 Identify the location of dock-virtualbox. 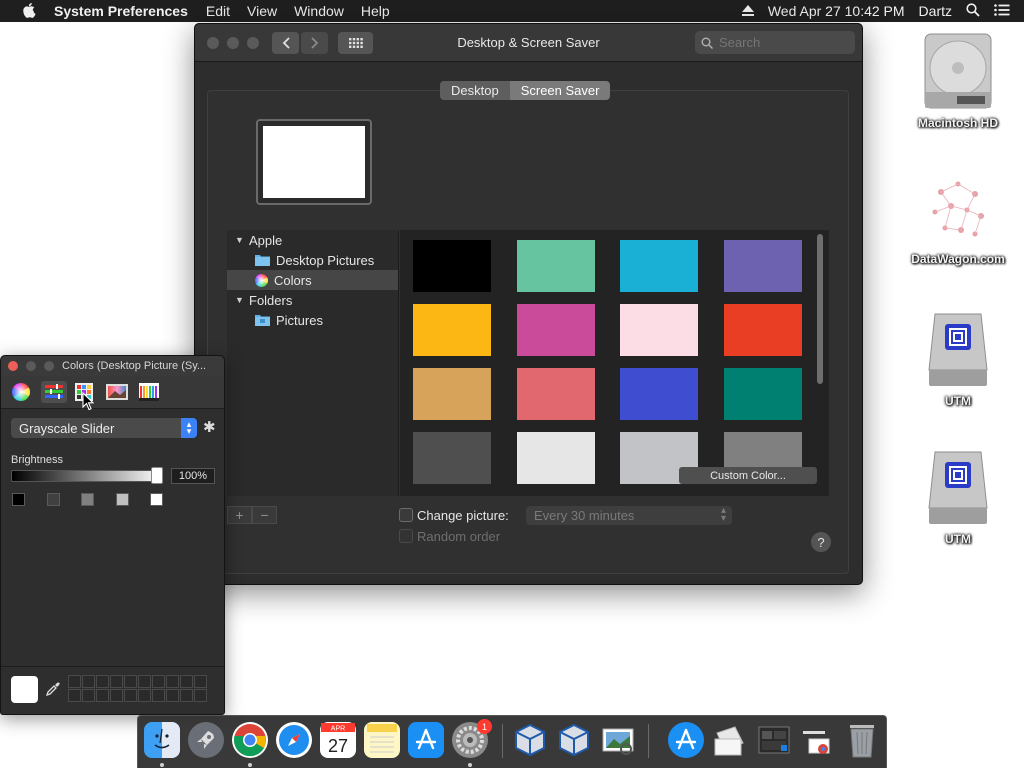
(530, 740).